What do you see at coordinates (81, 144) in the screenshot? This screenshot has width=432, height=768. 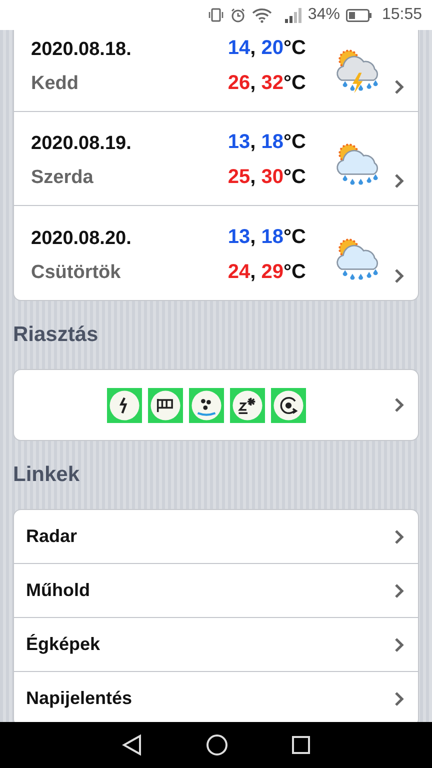 I see `forecast-date: 2020.08.19.` at bounding box center [81, 144].